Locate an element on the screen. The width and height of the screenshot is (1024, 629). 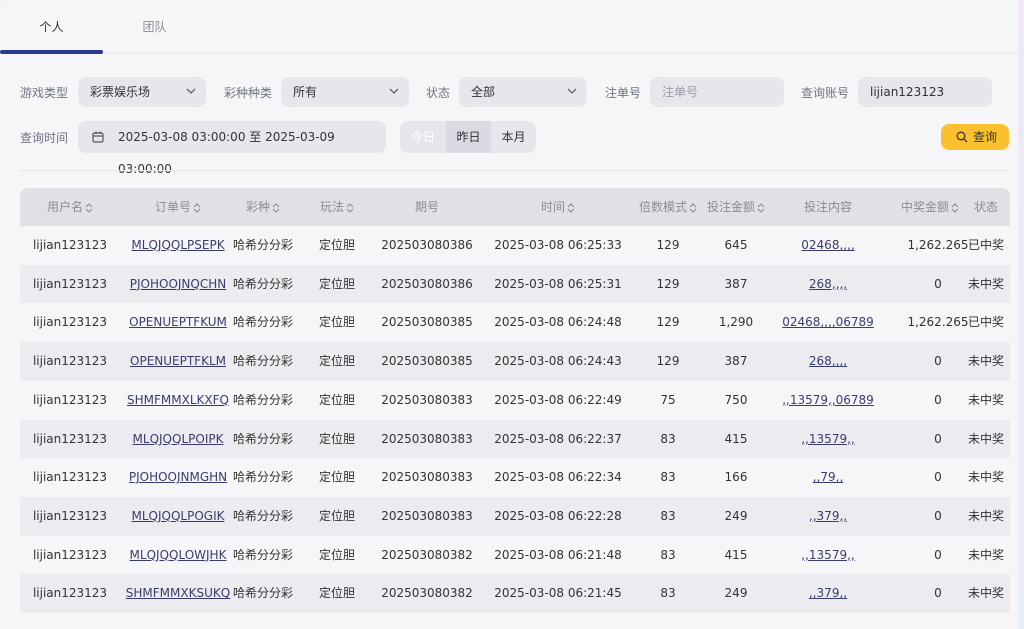
yesterday-button: 昨日 is located at coordinates (468, 137).